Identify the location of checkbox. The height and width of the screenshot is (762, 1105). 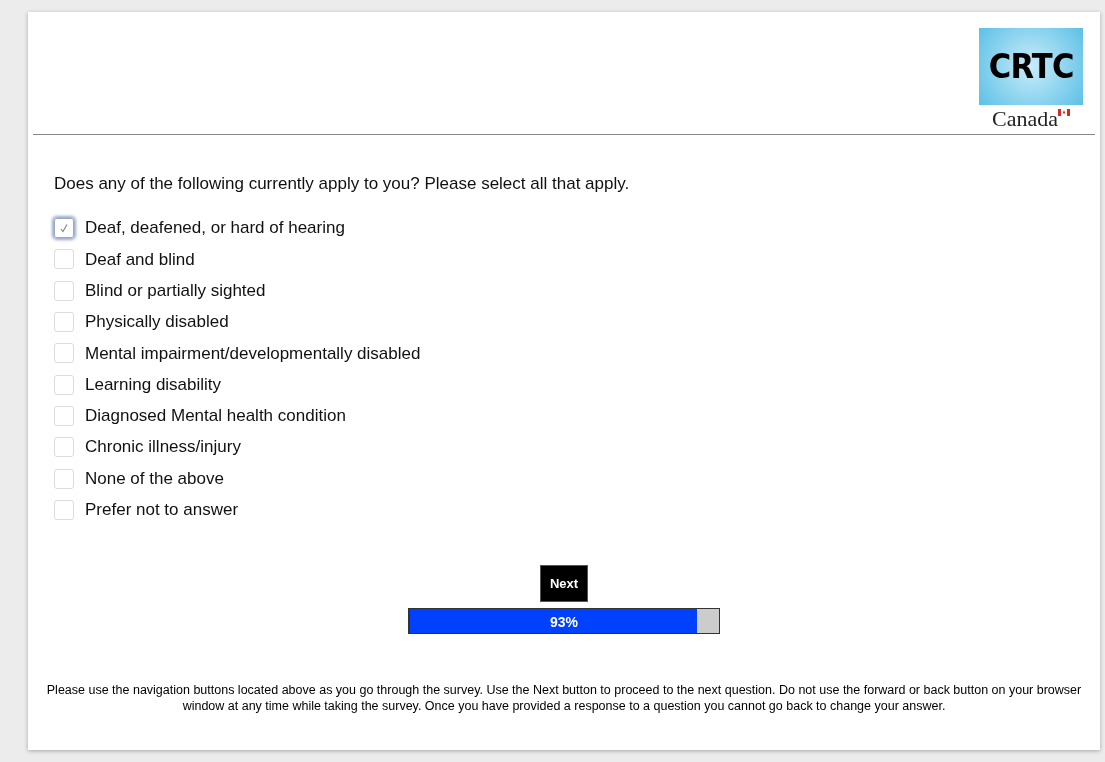
(64, 228).